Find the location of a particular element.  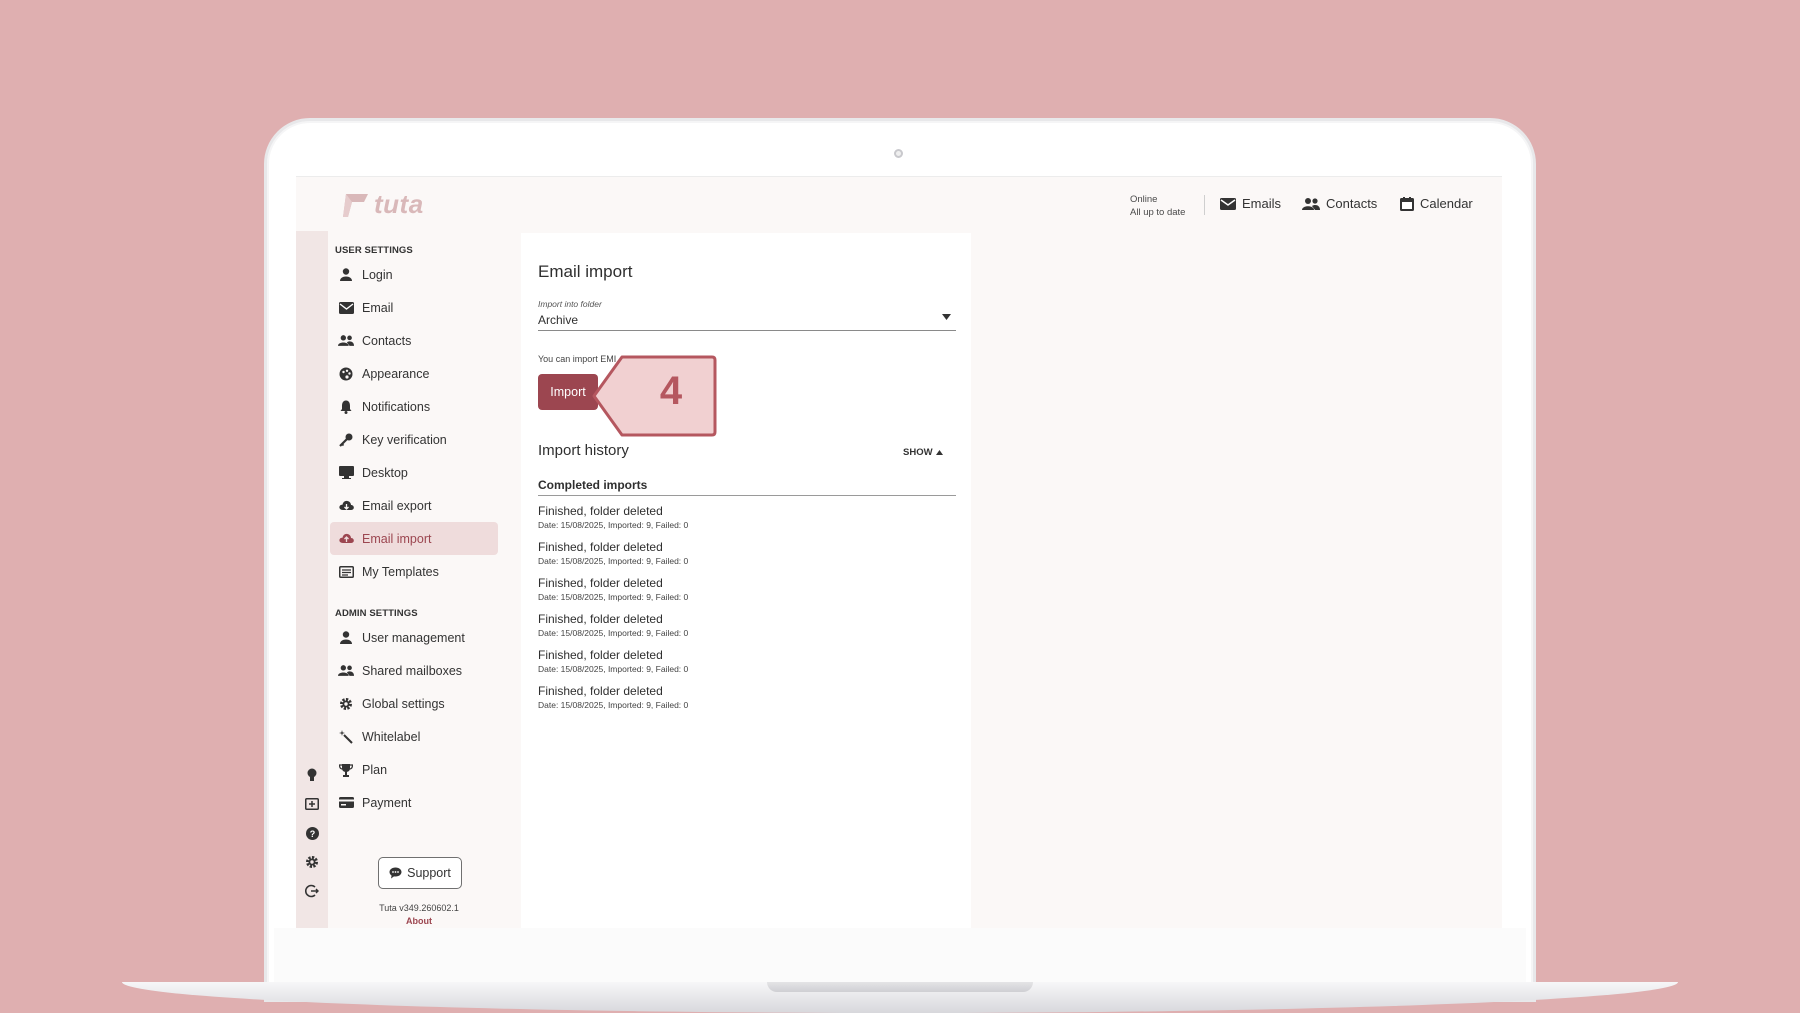

sidebar-item-label: Shared mailboxes is located at coordinates (412, 670).